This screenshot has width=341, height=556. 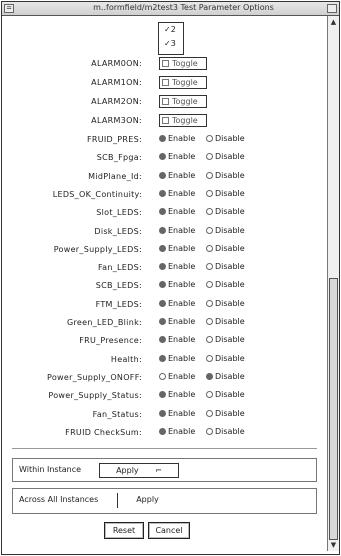 I want to click on radio-row: Health: Enable Disable, so click(x=162, y=361).